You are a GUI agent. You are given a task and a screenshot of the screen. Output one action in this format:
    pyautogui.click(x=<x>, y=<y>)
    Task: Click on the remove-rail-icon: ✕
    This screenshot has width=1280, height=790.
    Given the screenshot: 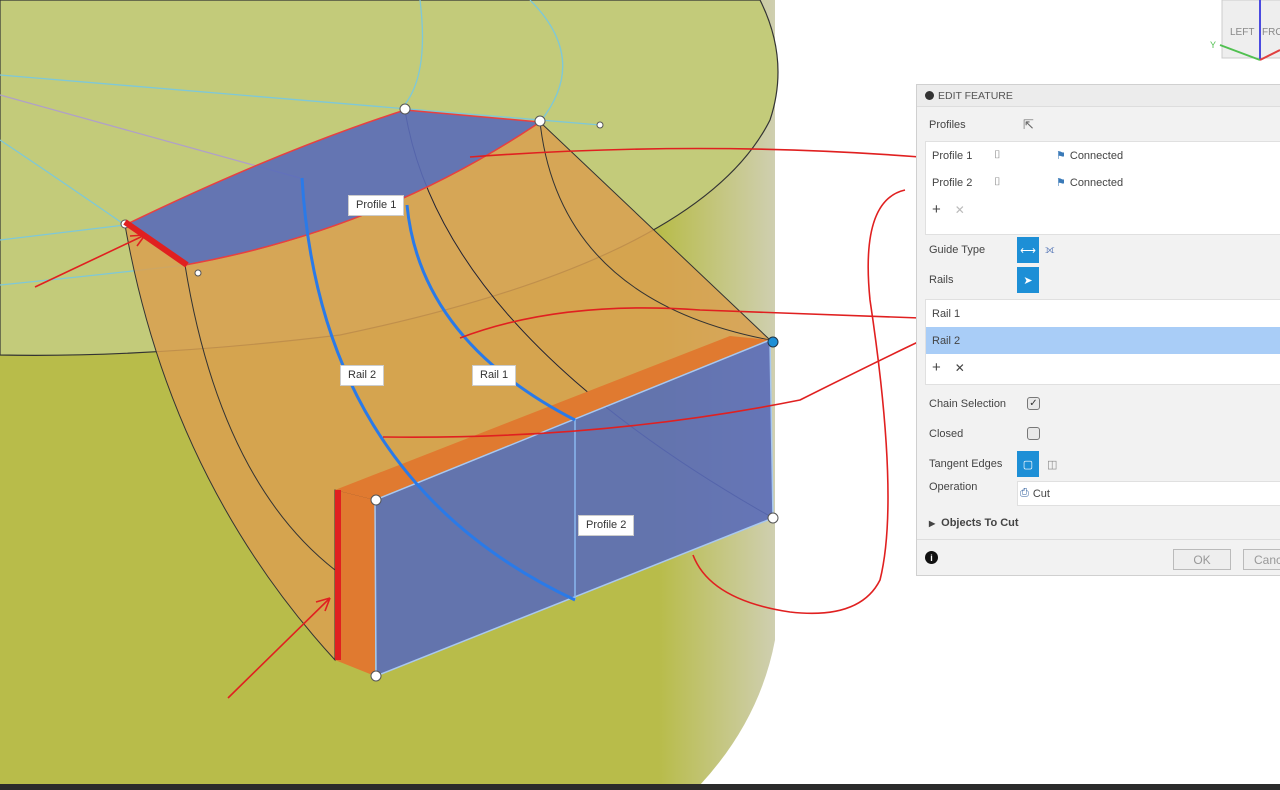 What is the action you would take?
    pyautogui.click(x=960, y=368)
    